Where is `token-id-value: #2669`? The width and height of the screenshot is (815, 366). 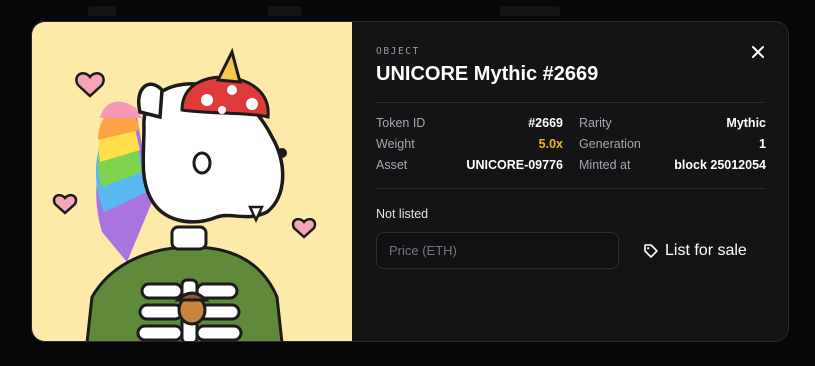
token-id-value: #2669 is located at coordinates (545, 123).